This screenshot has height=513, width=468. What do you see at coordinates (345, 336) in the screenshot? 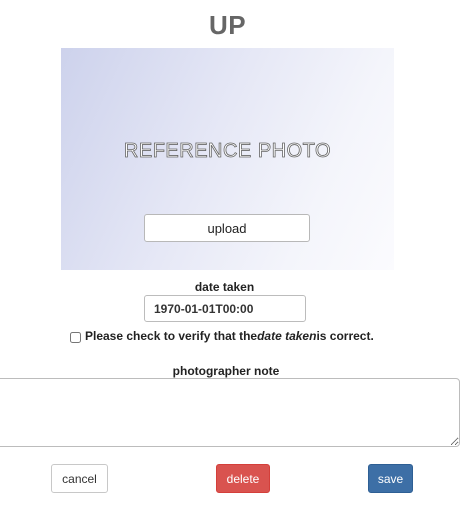
I see `verify-text-end: is correct.` at bounding box center [345, 336].